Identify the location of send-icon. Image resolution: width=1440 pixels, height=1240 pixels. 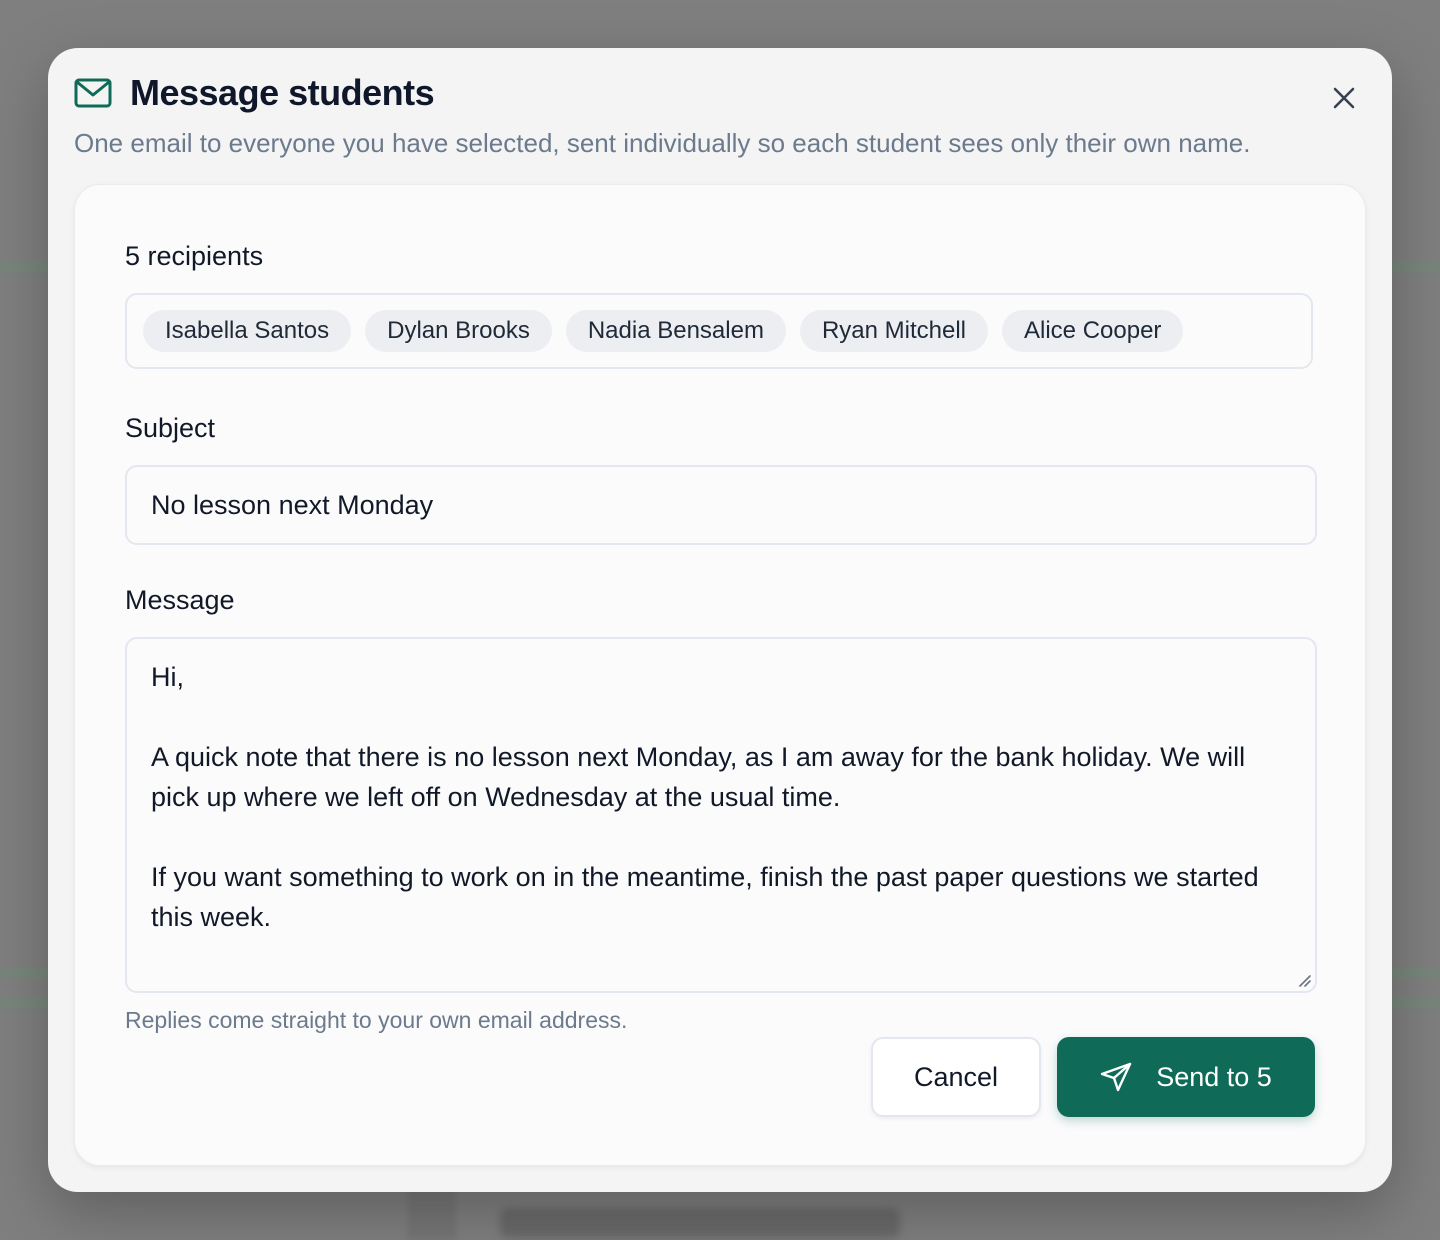
(1116, 1077).